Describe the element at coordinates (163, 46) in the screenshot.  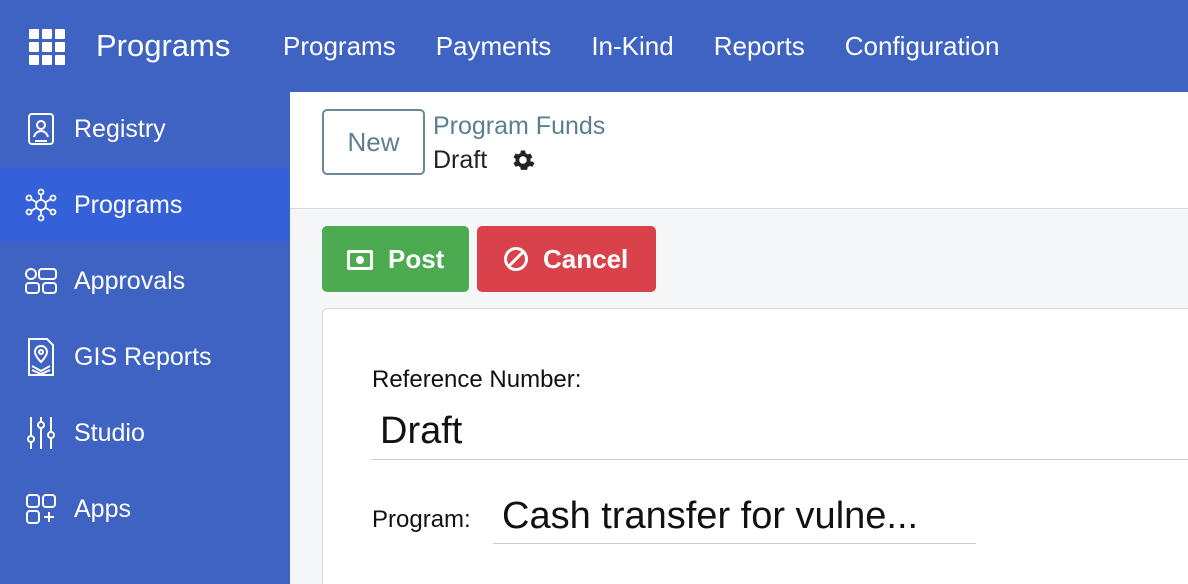
I see `app-title: Programs` at that location.